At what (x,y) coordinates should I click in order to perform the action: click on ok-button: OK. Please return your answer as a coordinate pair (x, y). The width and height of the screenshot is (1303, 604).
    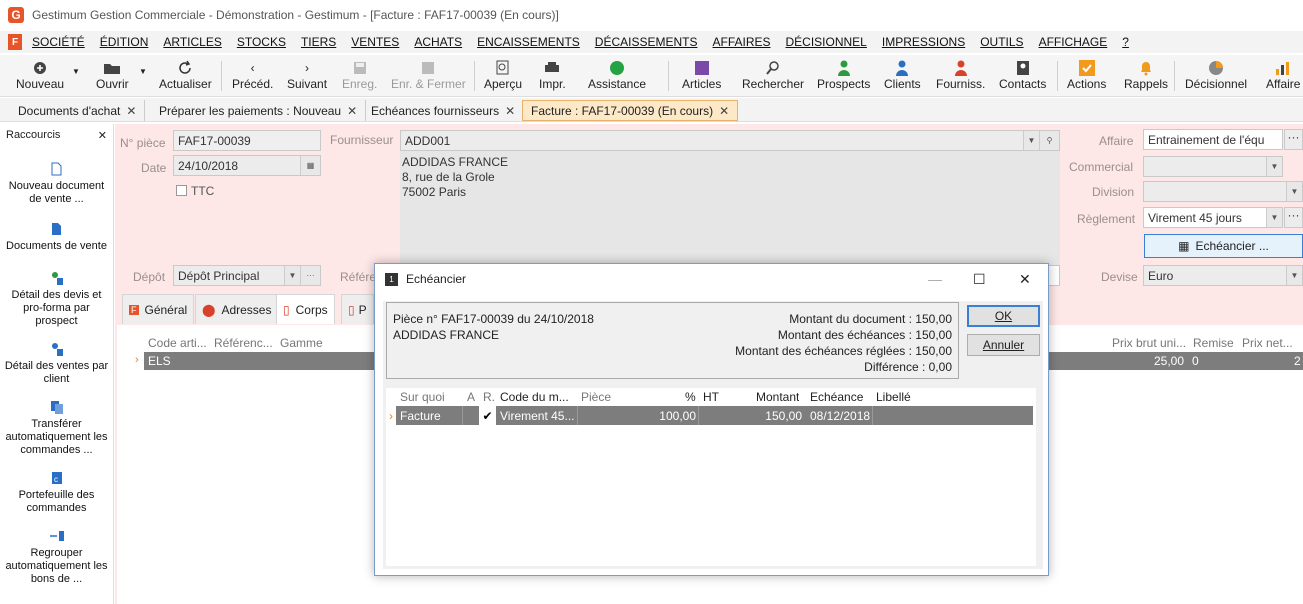
    Looking at the image, I should click on (1003, 316).